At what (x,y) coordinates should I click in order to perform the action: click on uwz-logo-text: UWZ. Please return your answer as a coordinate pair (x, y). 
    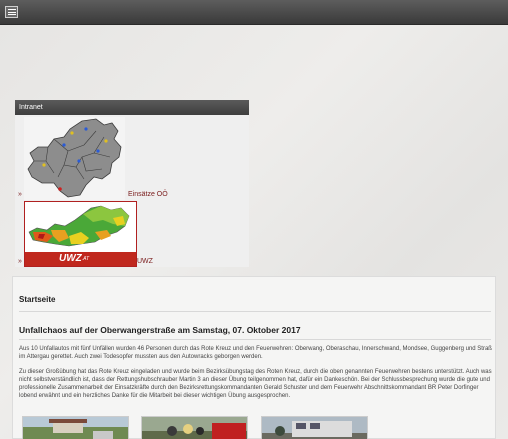
    Looking at the image, I should click on (70, 258).